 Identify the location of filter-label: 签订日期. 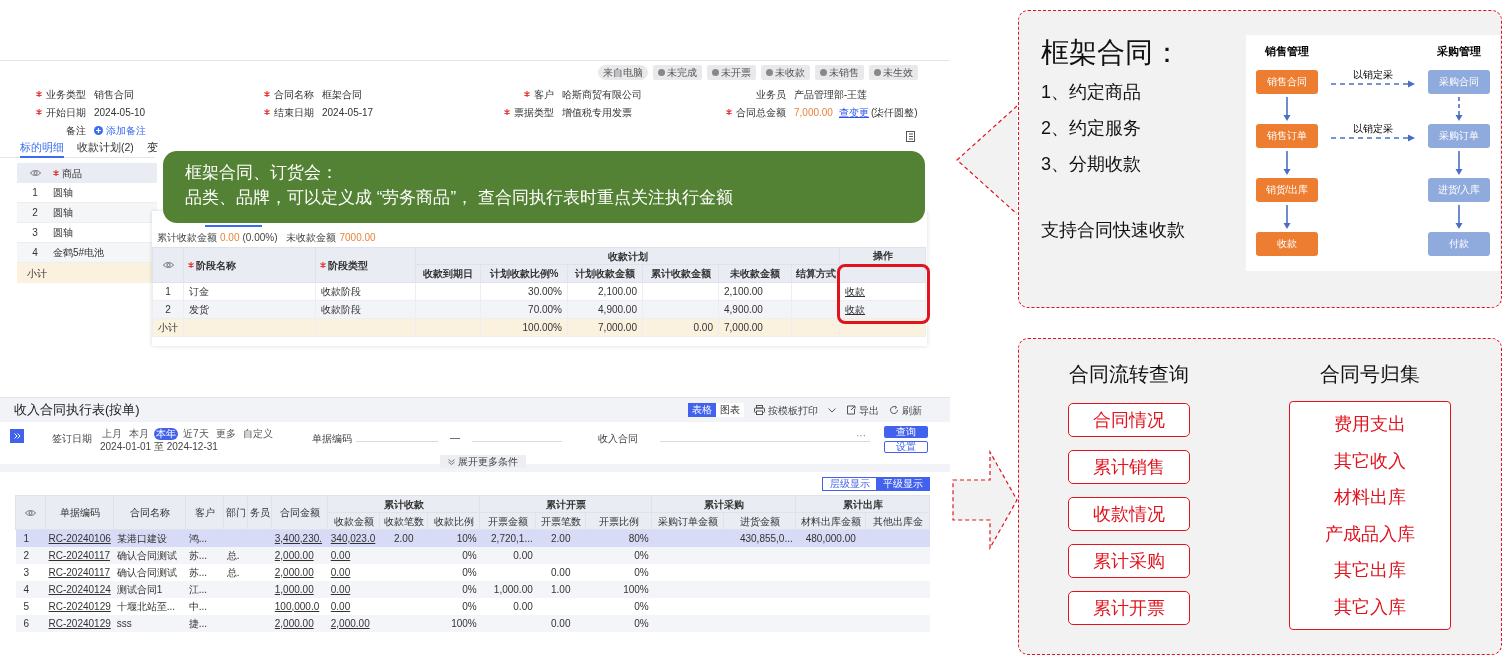
(72, 439).